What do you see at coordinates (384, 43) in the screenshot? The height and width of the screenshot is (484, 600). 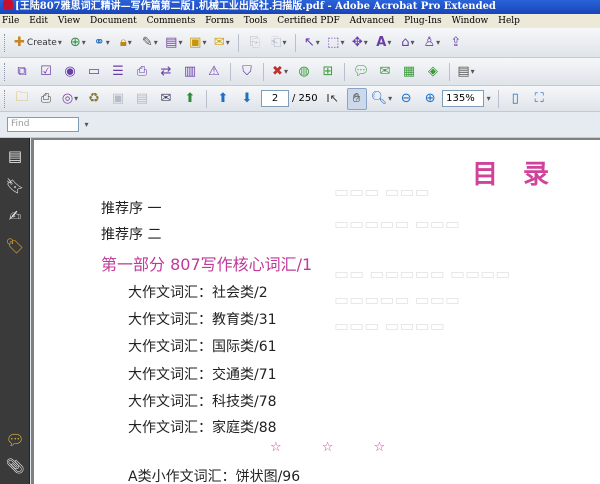 I see `text-touchup-button: A` at bounding box center [384, 43].